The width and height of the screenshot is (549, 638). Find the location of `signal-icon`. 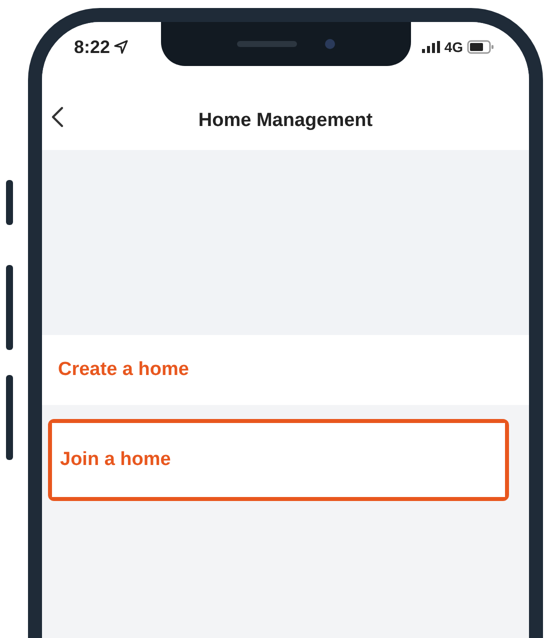

signal-icon is located at coordinates (431, 47).